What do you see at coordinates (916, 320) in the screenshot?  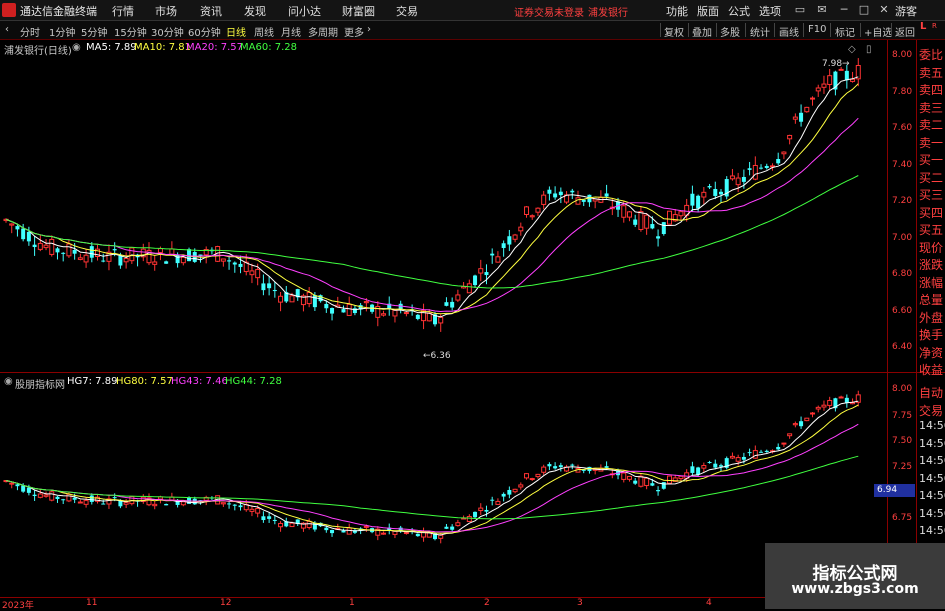 I see `side-panel-border` at bounding box center [916, 320].